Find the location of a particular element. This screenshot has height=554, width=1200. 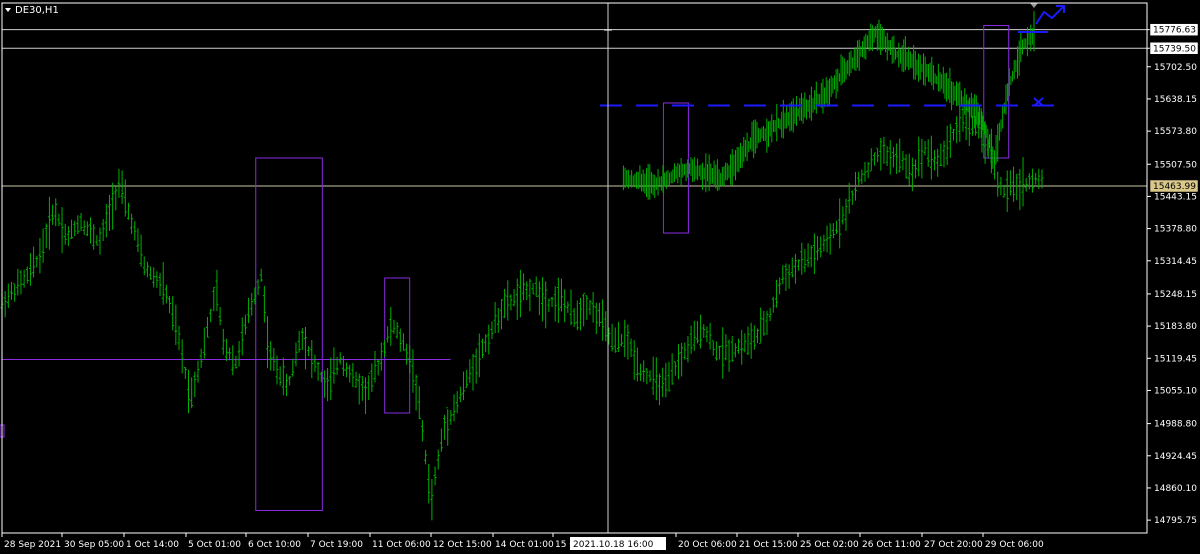

y-tick-label: 15443.15 is located at coordinates (1175, 197).